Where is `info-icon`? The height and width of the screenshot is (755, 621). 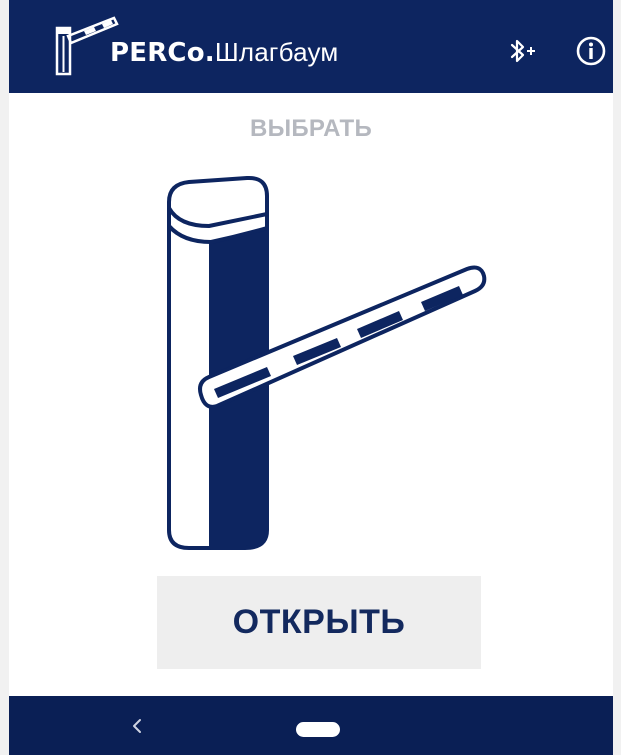 info-icon is located at coordinates (591, 51).